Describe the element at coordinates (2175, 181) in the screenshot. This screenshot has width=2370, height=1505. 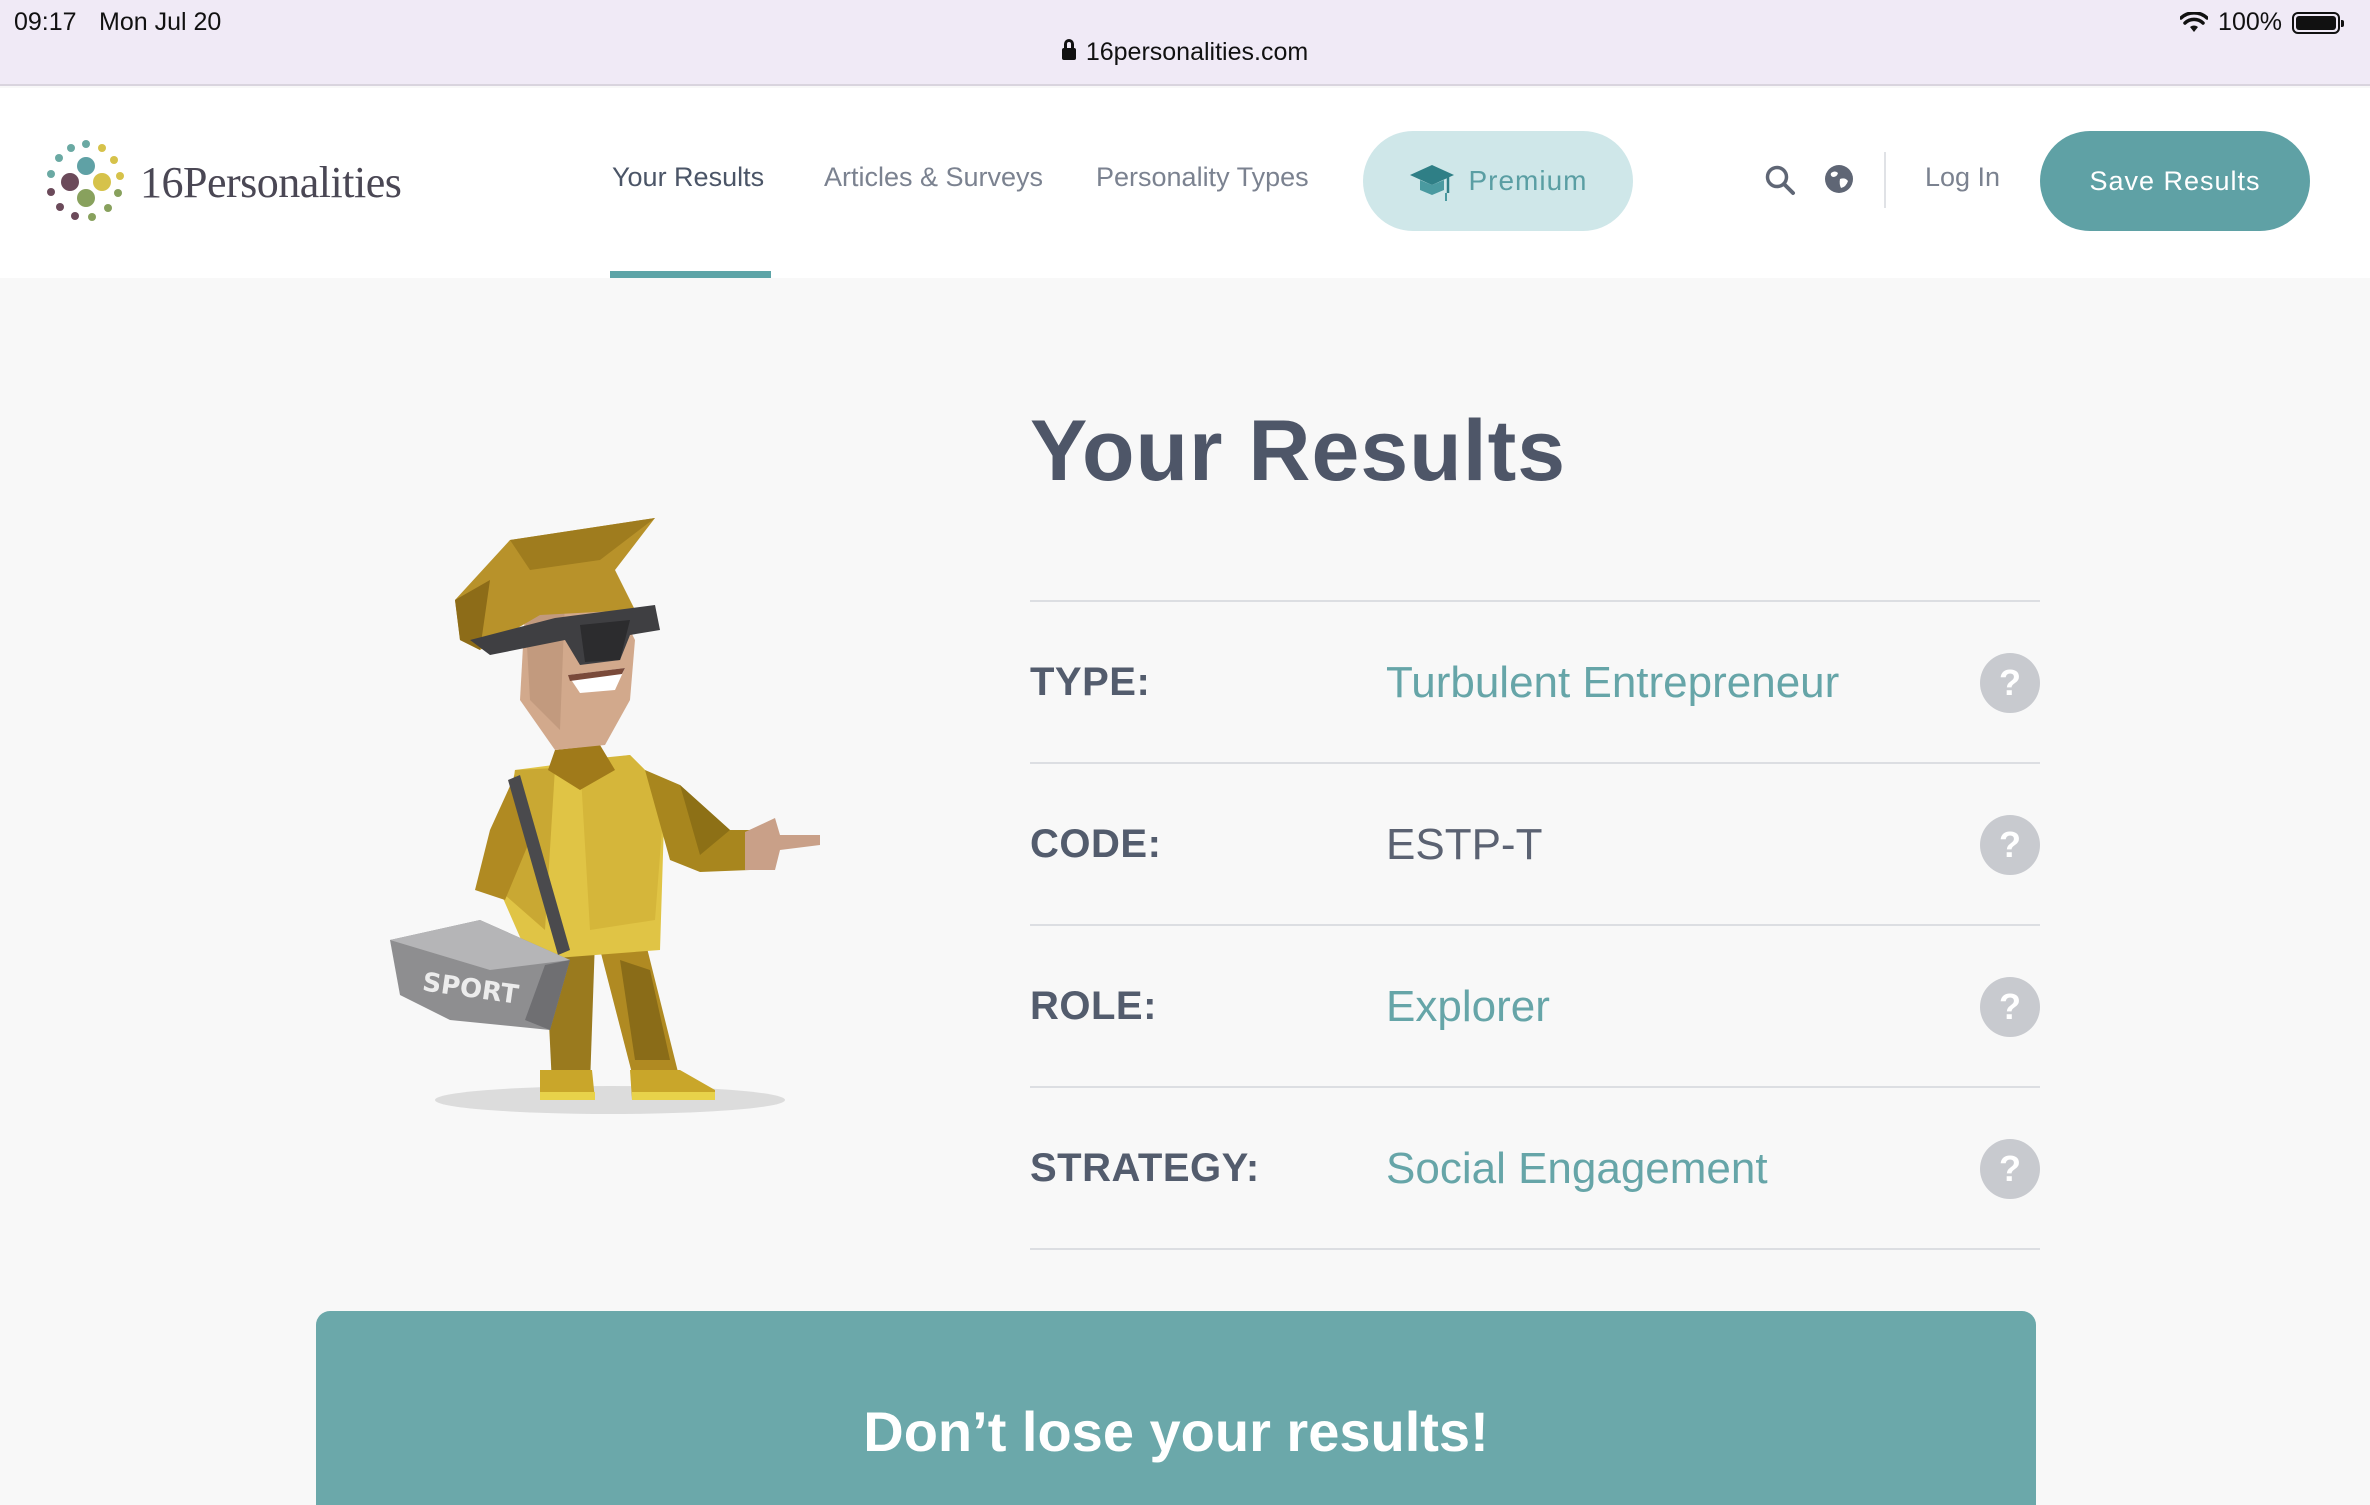
I see `save-results-button: Save Results` at that location.